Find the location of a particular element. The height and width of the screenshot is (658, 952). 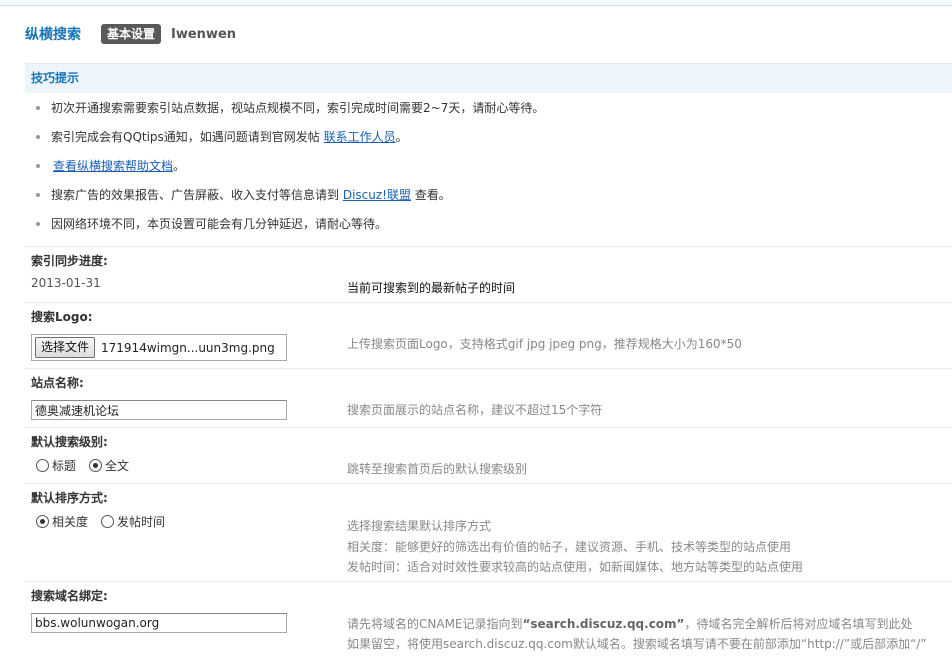

site-name-desc: 搜索页面展示的站点名称，建议不超过15个字符 is located at coordinates (475, 410).